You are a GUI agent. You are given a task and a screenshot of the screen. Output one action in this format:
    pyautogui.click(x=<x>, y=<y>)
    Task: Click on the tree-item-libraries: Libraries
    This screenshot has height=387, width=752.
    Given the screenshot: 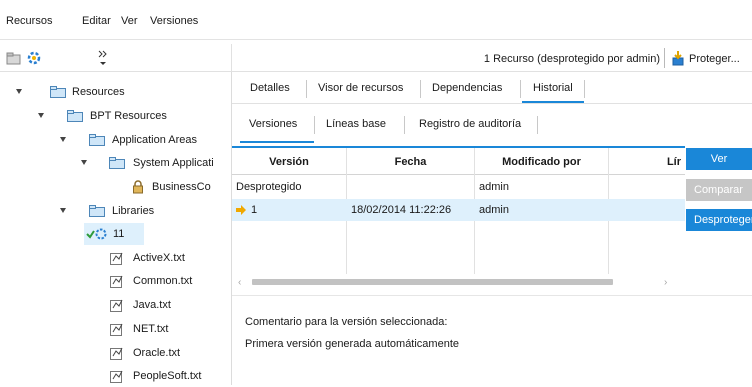 What is the action you would take?
    pyautogui.click(x=116, y=211)
    